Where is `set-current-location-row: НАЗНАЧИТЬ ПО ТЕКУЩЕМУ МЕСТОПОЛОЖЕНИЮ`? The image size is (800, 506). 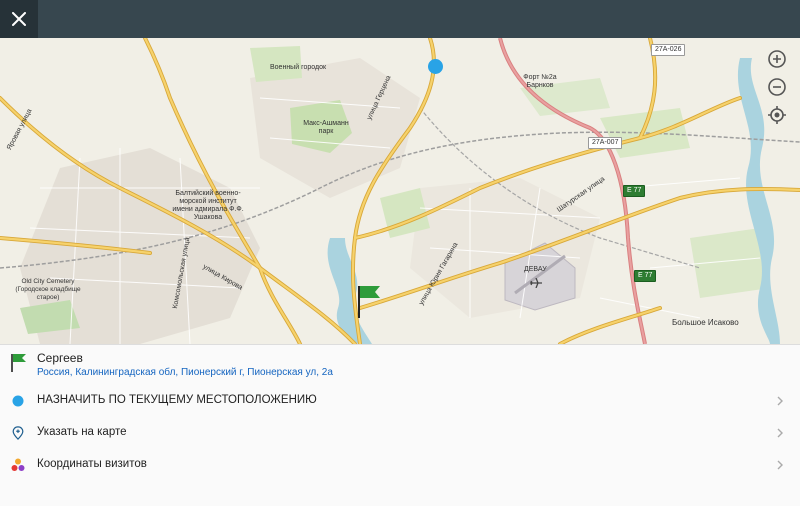
set-current-location-row: НАЗНАЧИТЬ ПО ТЕКУЩЕМУ МЕСТОПОЛОЖЕНИЮ is located at coordinates (400, 401).